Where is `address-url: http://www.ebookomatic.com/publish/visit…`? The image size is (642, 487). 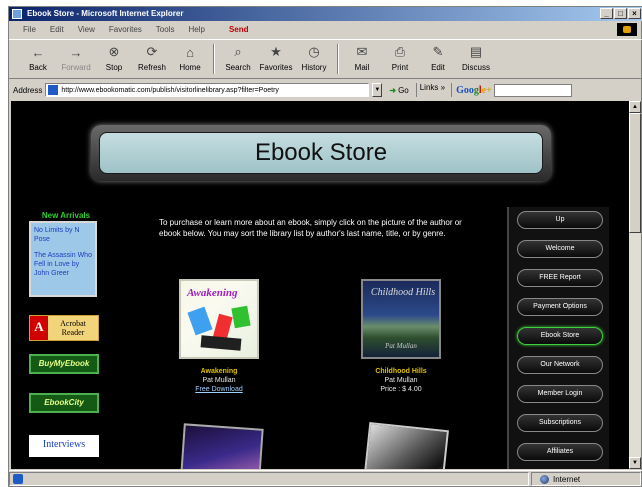
address-url: http://www.ebookomatic.com/publish/visit… is located at coordinates (170, 90).